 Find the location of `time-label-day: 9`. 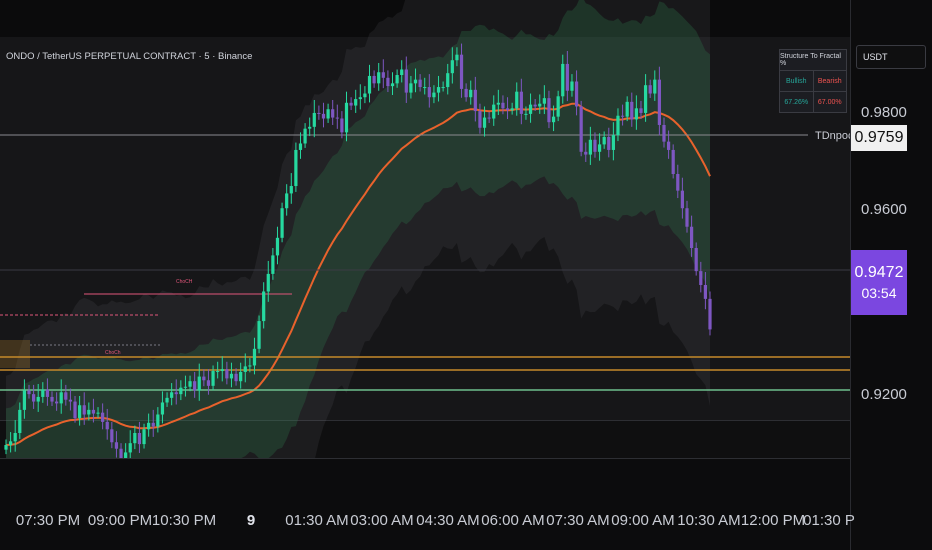

time-label-day: 9 is located at coordinates (251, 520).